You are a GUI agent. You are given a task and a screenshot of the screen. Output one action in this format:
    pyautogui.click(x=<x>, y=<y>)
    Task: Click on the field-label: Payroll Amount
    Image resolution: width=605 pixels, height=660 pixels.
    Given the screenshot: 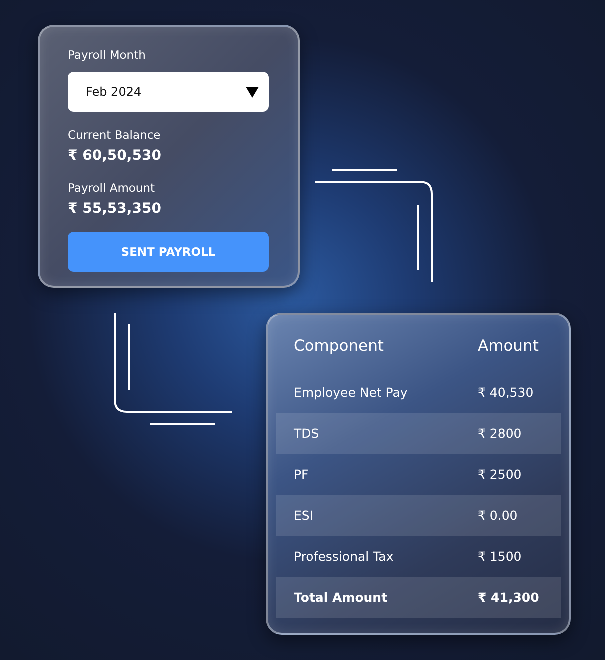 What is the action you would take?
    pyautogui.click(x=112, y=188)
    